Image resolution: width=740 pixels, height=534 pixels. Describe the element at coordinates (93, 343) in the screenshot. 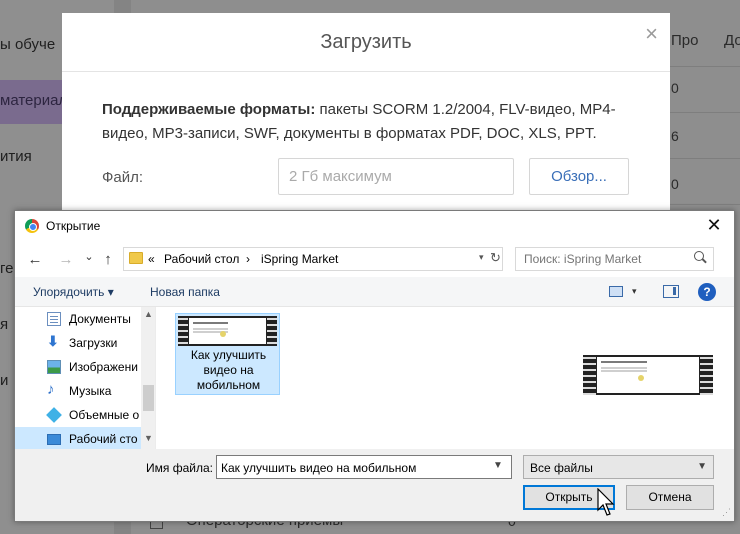

I see `nav-pane-label: Загрузки` at that location.